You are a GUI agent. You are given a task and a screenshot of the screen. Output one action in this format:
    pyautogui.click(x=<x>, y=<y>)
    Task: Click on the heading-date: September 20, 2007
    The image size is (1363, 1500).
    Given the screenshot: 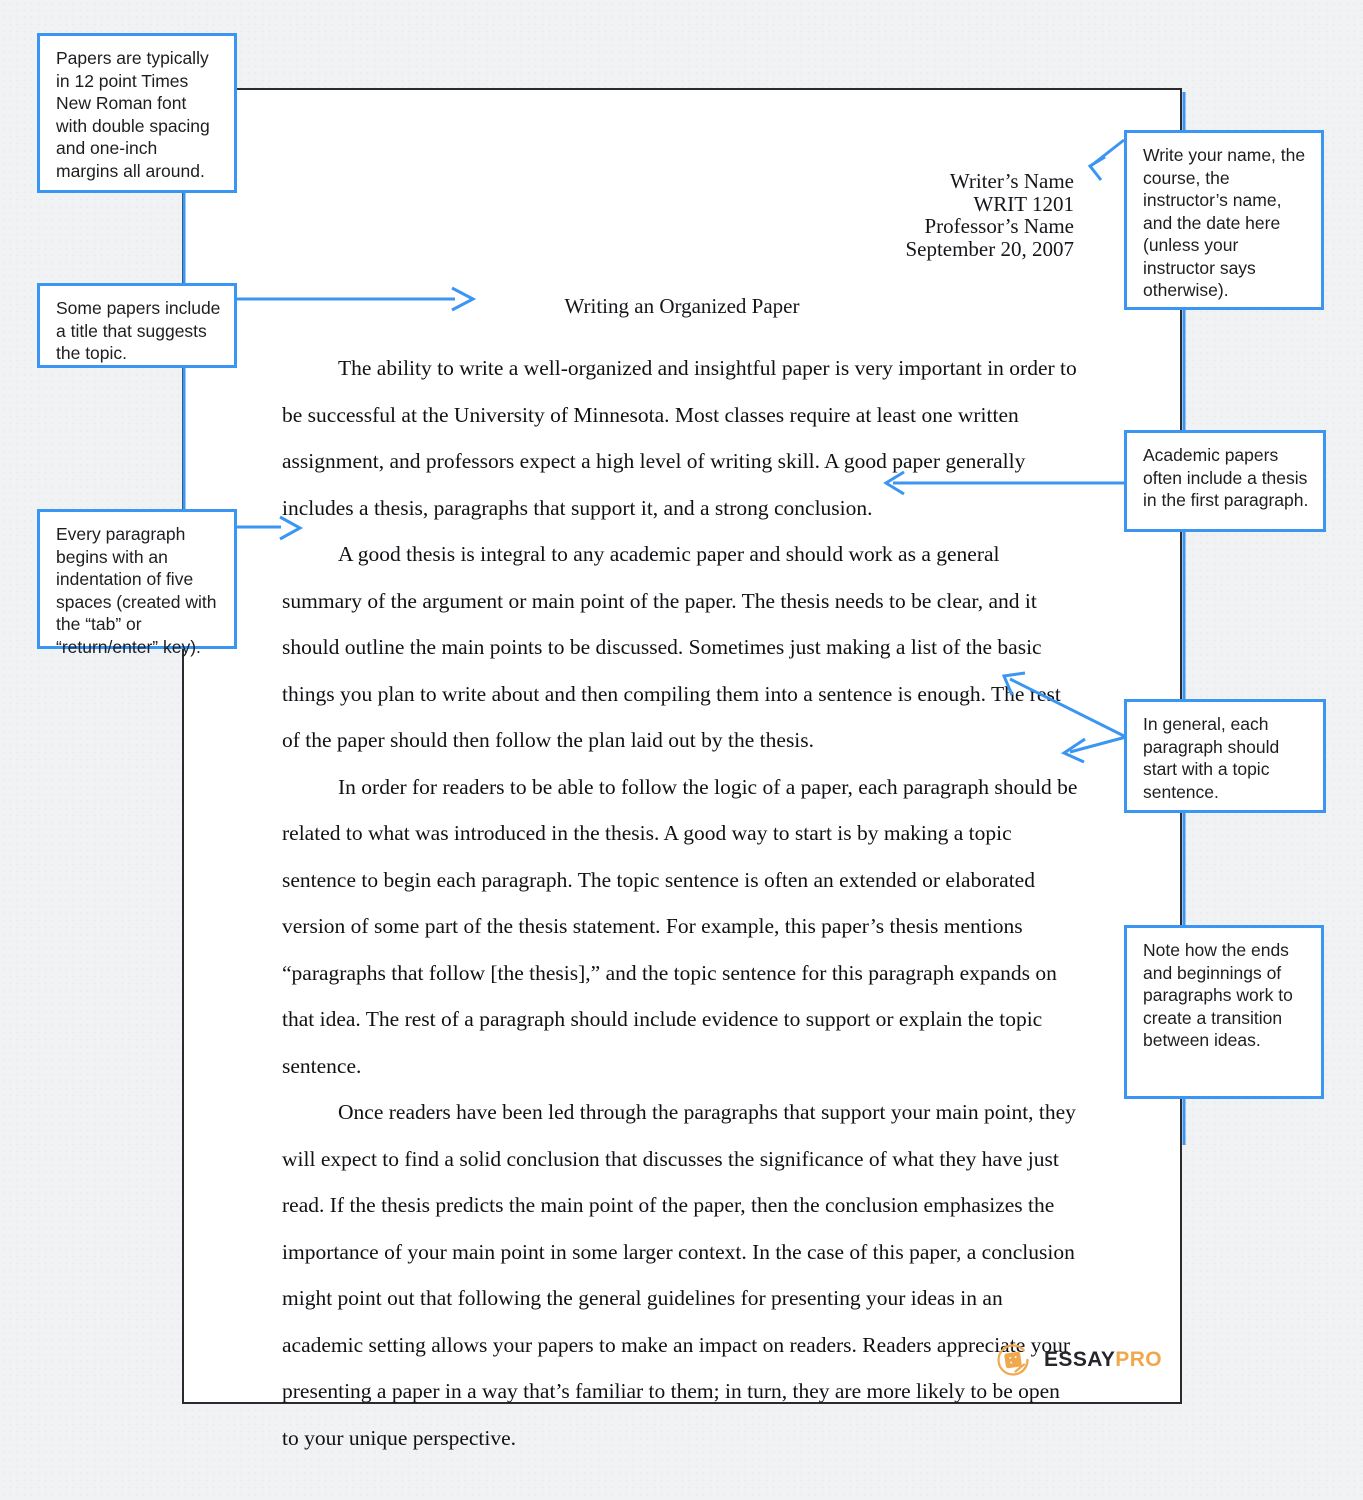 What is the action you would take?
    pyautogui.click(x=989, y=248)
    